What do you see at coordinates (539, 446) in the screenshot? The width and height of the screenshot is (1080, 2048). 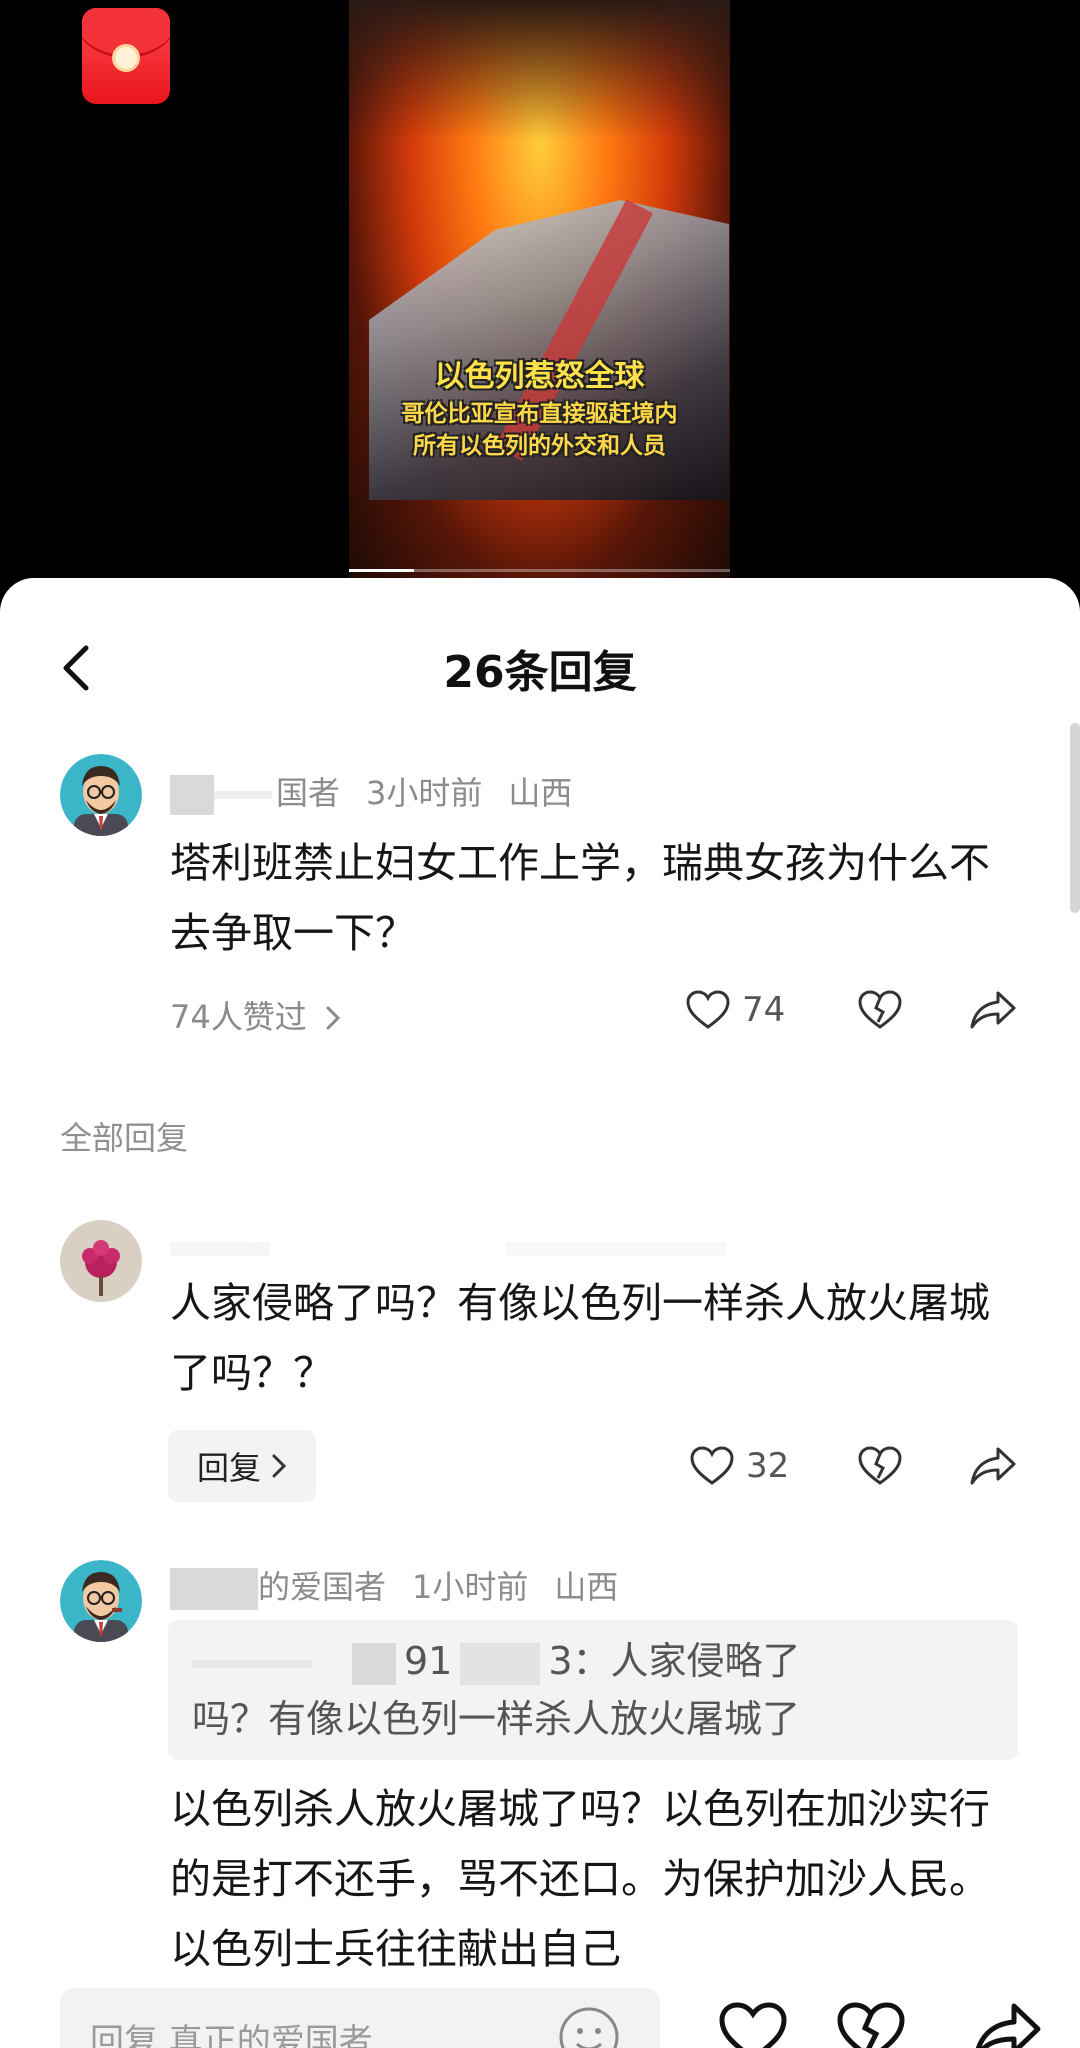 I see `video-caption-line: 所有以色列的外交和人员` at bounding box center [539, 446].